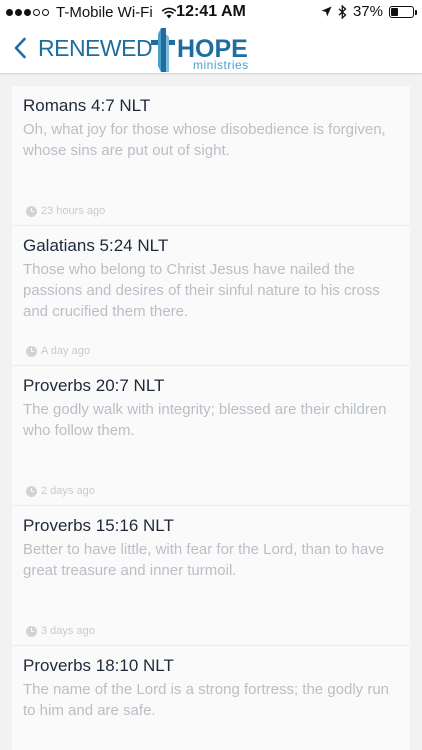 The width and height of the screenshot is (422, 750). I want to click on chevron-left-icon, so click(20, 48).